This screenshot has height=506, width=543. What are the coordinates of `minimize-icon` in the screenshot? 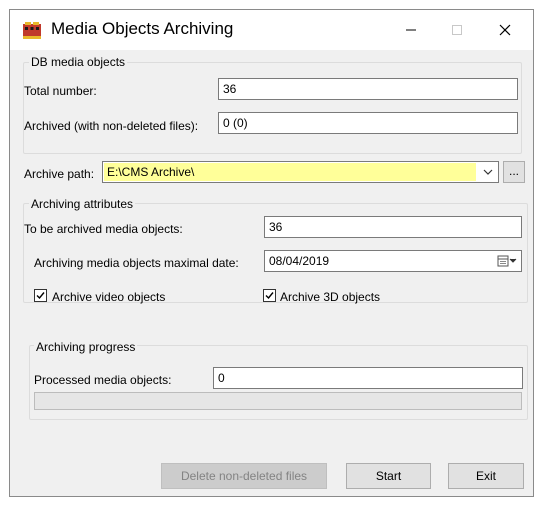 It's located at (411, 30).